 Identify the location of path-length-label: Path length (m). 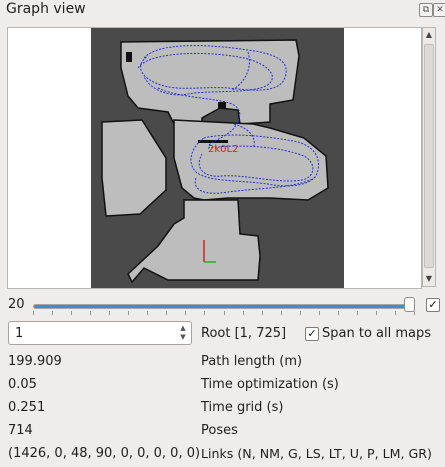
(252, 361).